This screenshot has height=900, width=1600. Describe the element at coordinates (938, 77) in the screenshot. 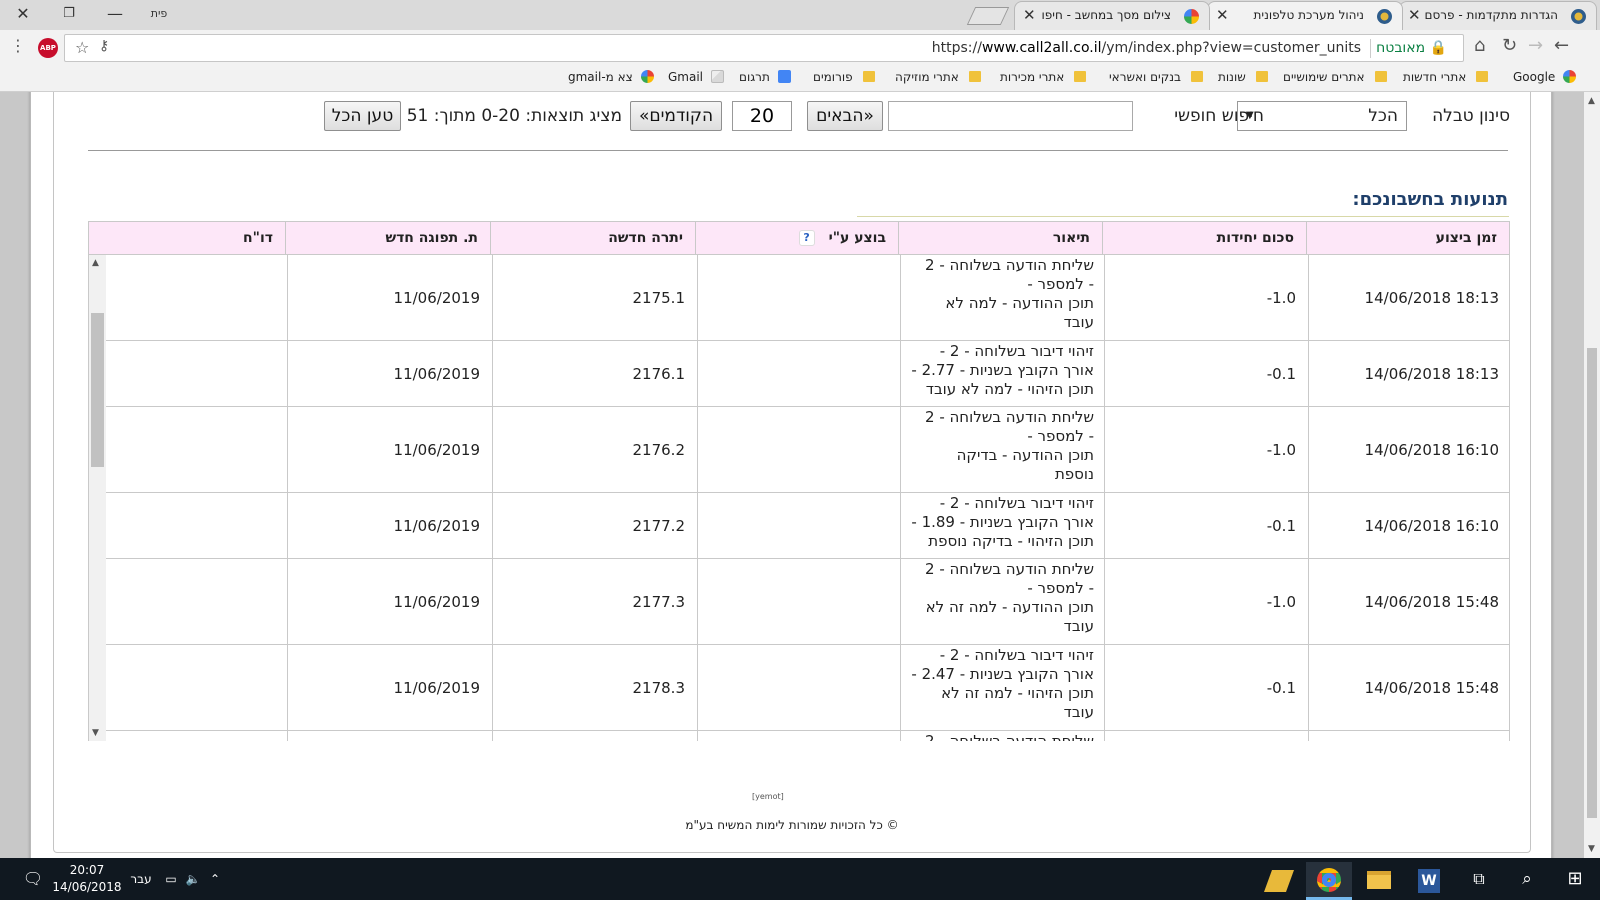

I see `bookmark-music: אתרי מוזיקה` at that location.